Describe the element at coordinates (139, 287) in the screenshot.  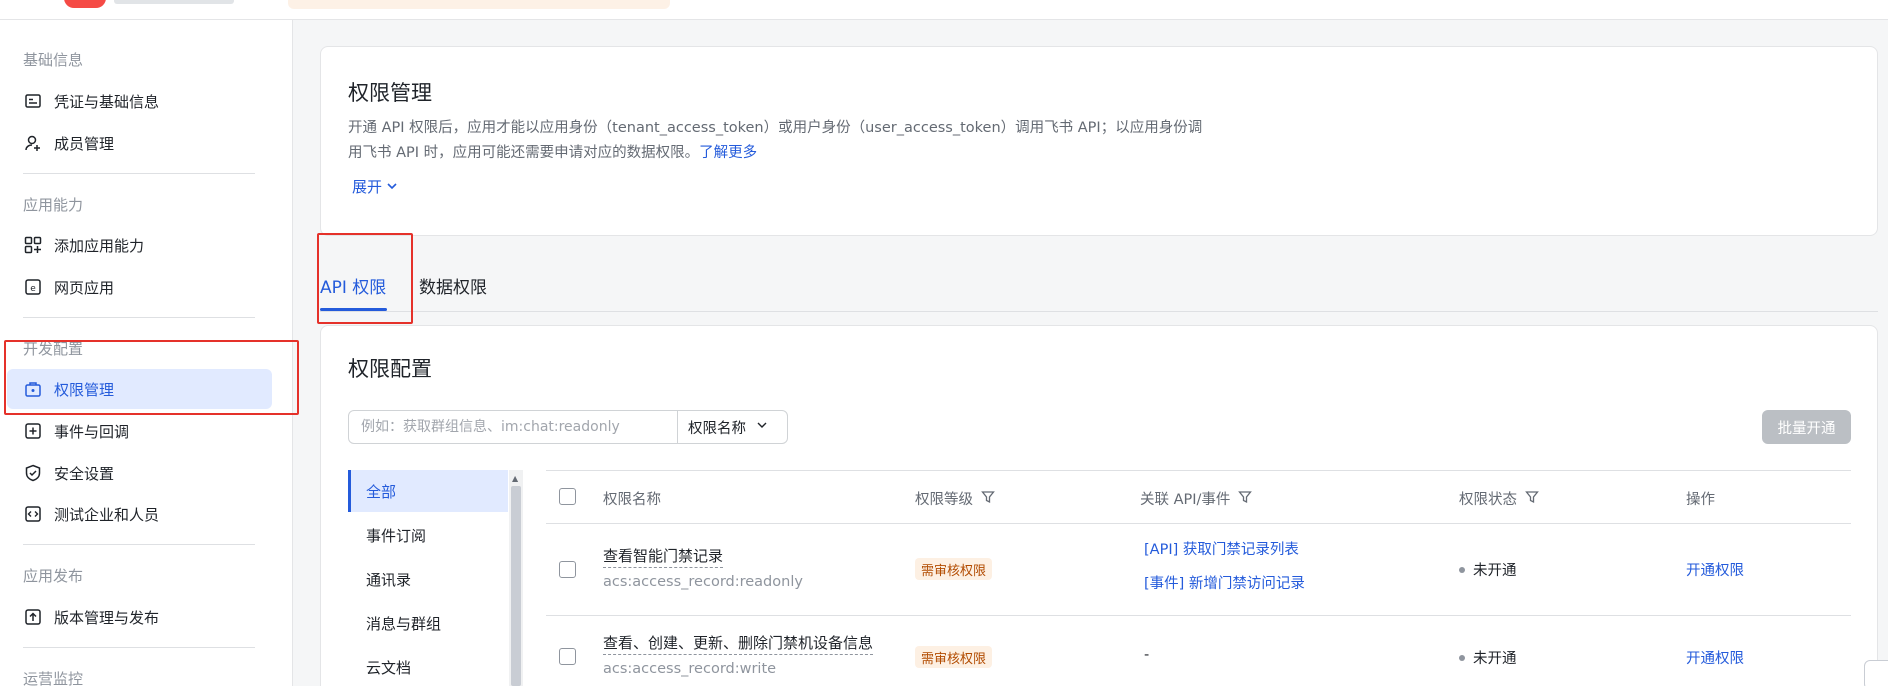
I see `sidebar-item-web-app: e 网页应用` at that location.